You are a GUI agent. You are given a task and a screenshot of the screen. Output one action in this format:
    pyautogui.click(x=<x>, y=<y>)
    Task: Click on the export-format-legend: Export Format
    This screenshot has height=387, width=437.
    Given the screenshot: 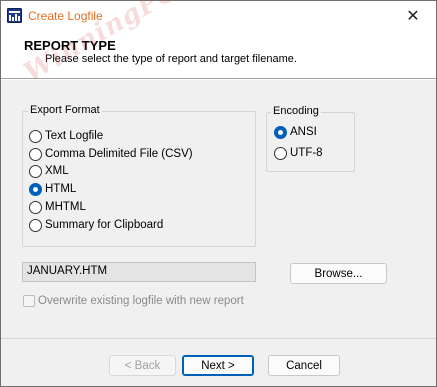 What is the action you would take?
    pyautogui.click(x=65, y=110)
    